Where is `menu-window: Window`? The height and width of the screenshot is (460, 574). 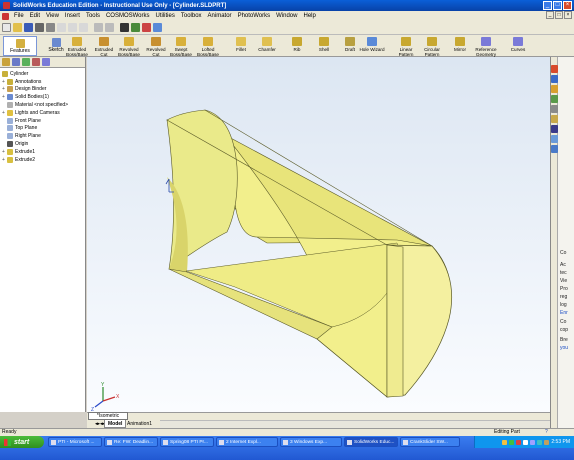
menu-window: Window is located at coordinates (286, 16).